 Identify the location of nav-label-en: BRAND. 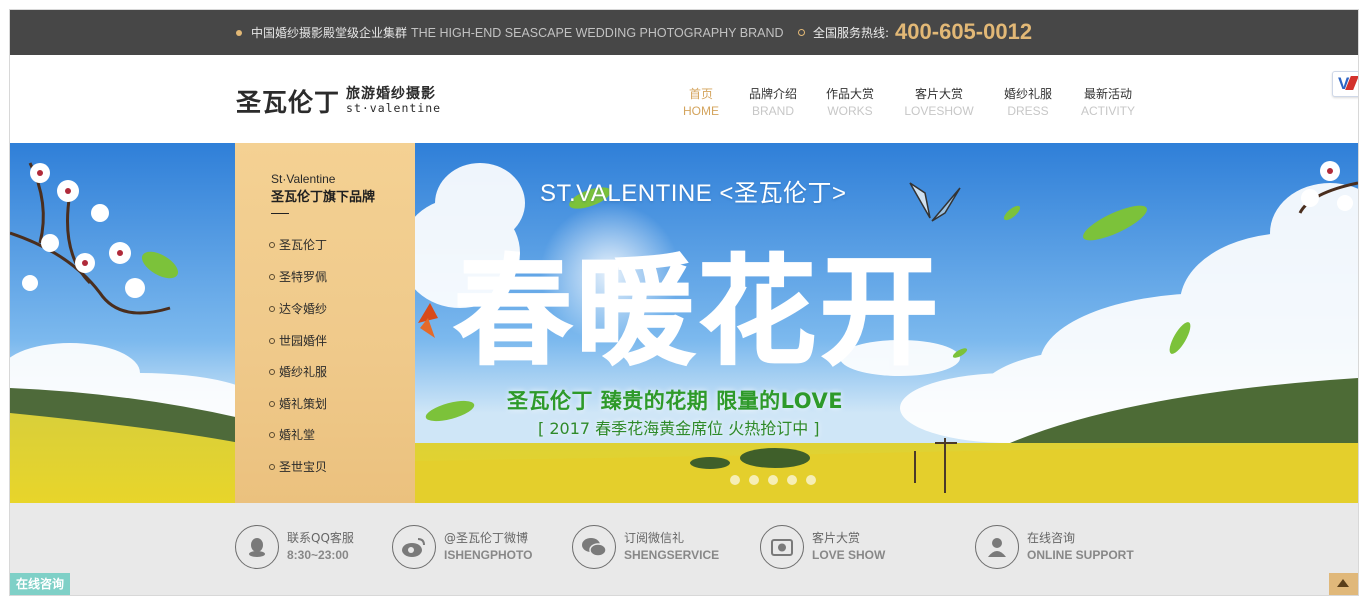
(772, 111).